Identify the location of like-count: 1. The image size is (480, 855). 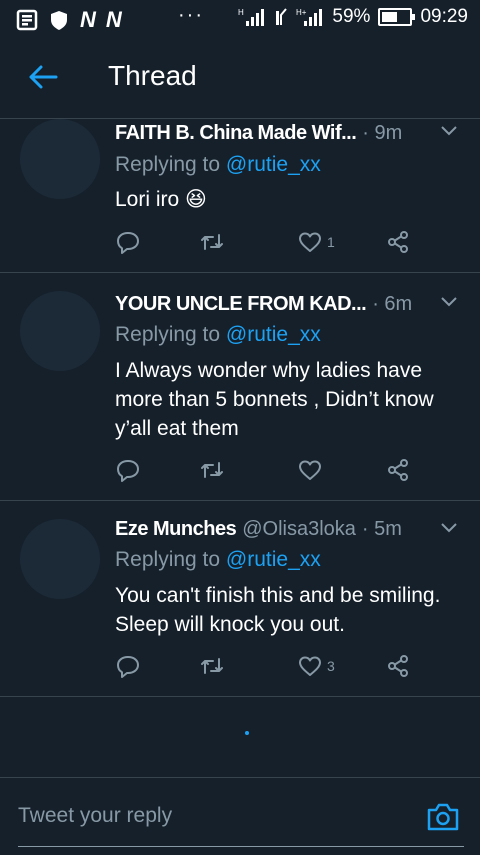
(331, 242).